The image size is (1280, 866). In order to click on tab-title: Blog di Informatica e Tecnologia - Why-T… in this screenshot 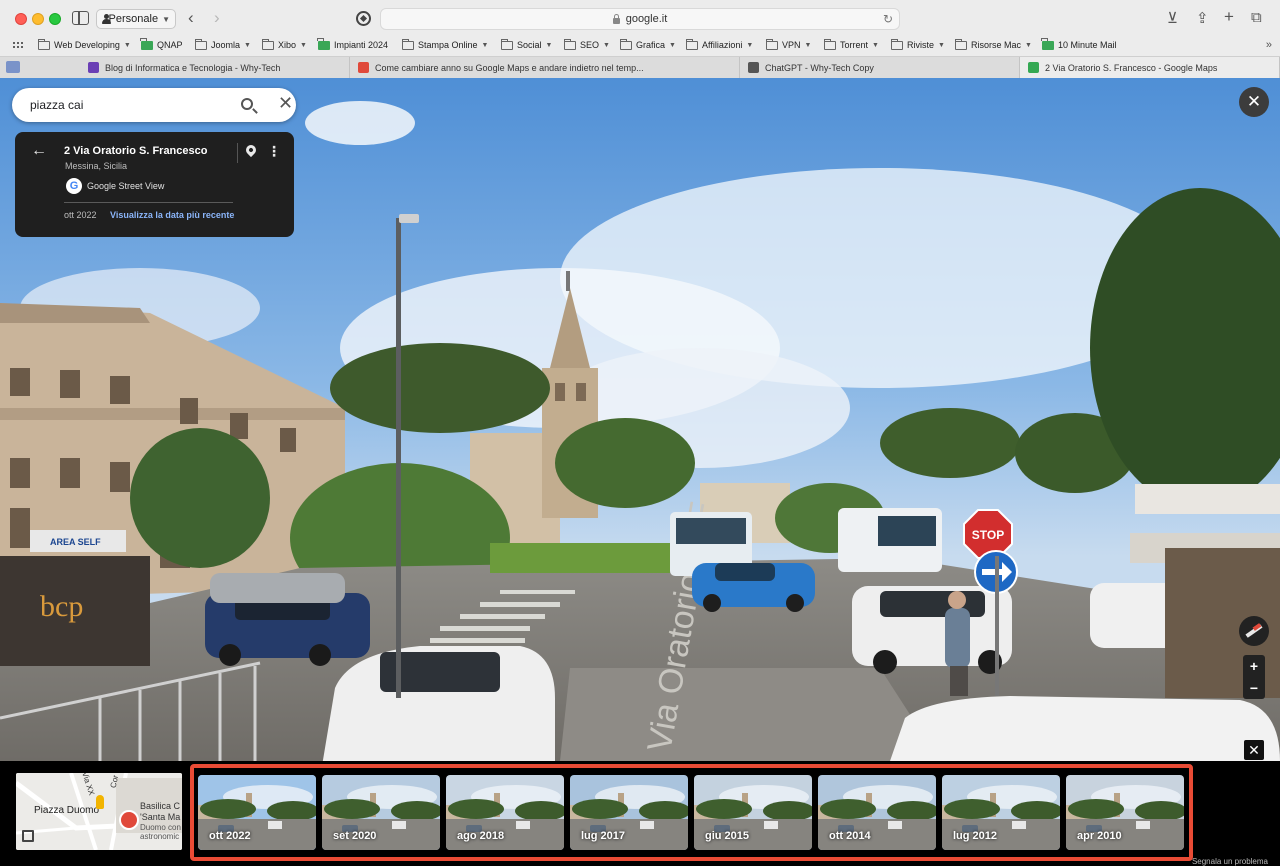, I will do `click(193, 67)`.